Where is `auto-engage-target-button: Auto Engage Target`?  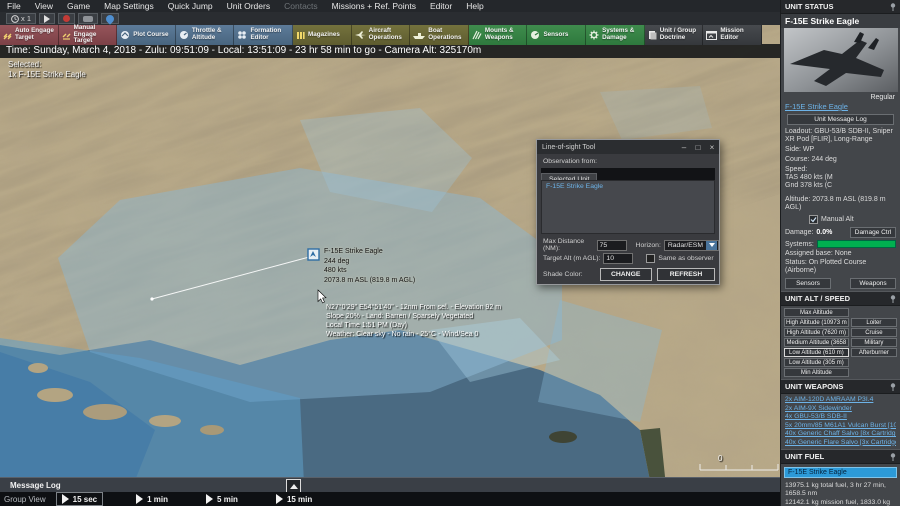
auto-engage-target-button: Auto Engage Target is located at coordinates (29, 35).